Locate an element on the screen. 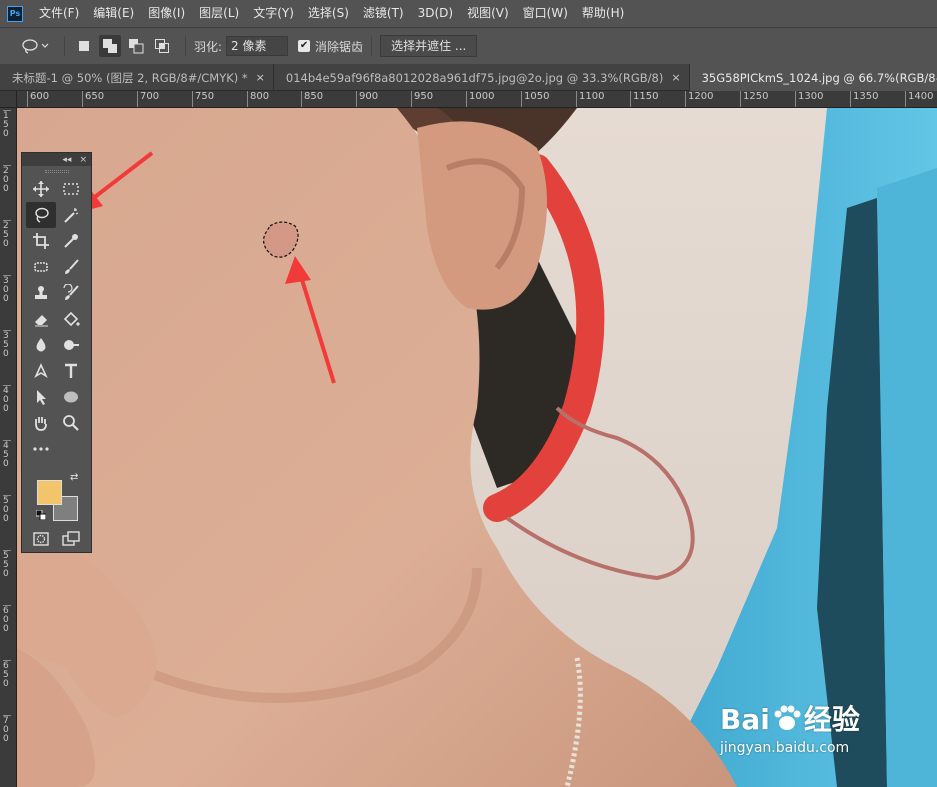 The image size is (937, 787). menu-view: 视图(V) is located at coordinates (488, 13).